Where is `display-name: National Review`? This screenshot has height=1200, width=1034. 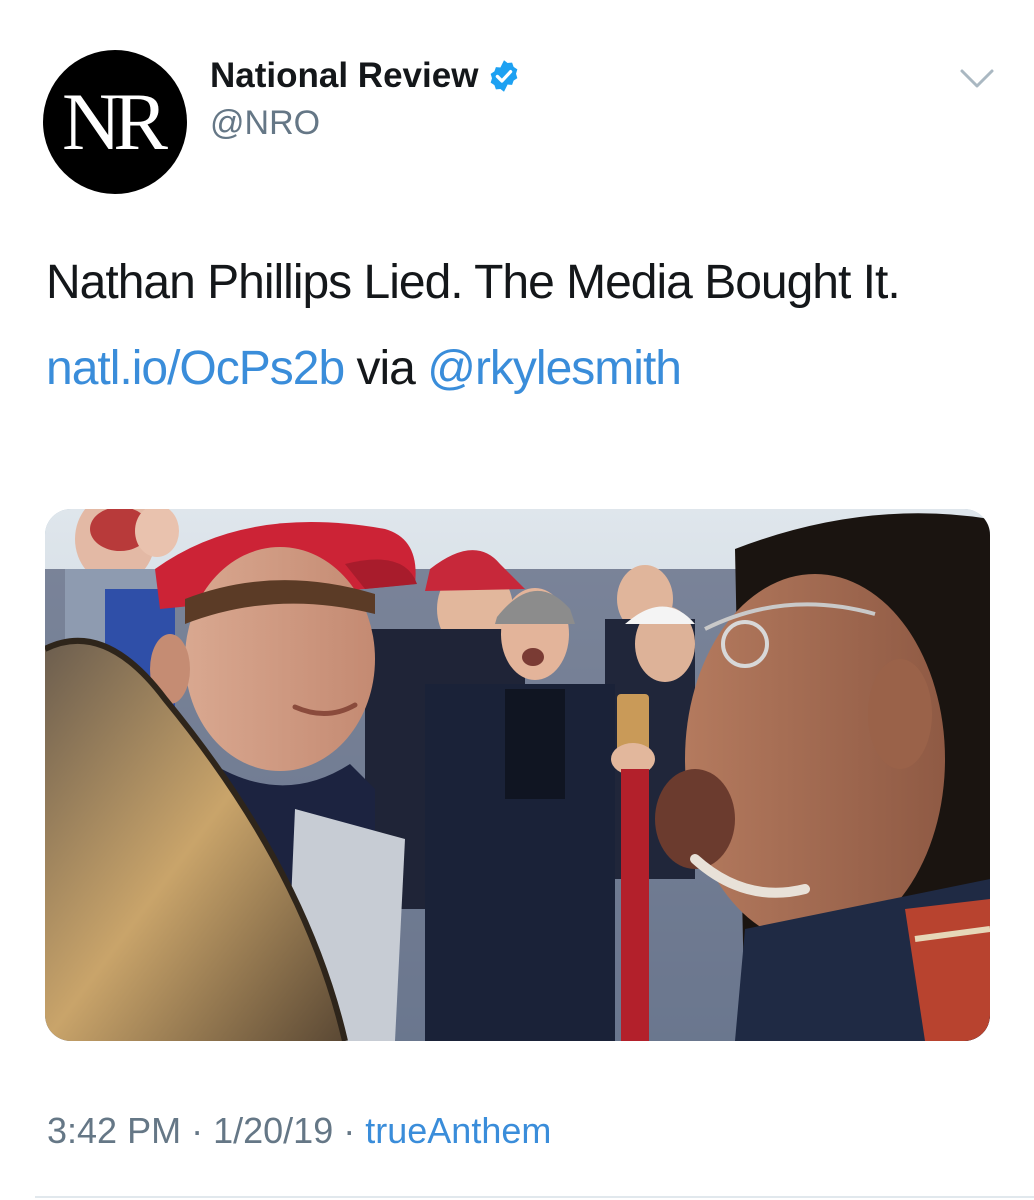 display-name: National Review is located at coordinates (344, 76).